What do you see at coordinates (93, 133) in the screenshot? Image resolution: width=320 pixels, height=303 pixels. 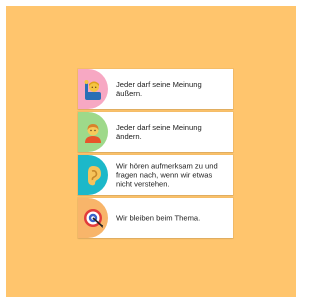 I see `person-icon` at bounding box center [93, 133].